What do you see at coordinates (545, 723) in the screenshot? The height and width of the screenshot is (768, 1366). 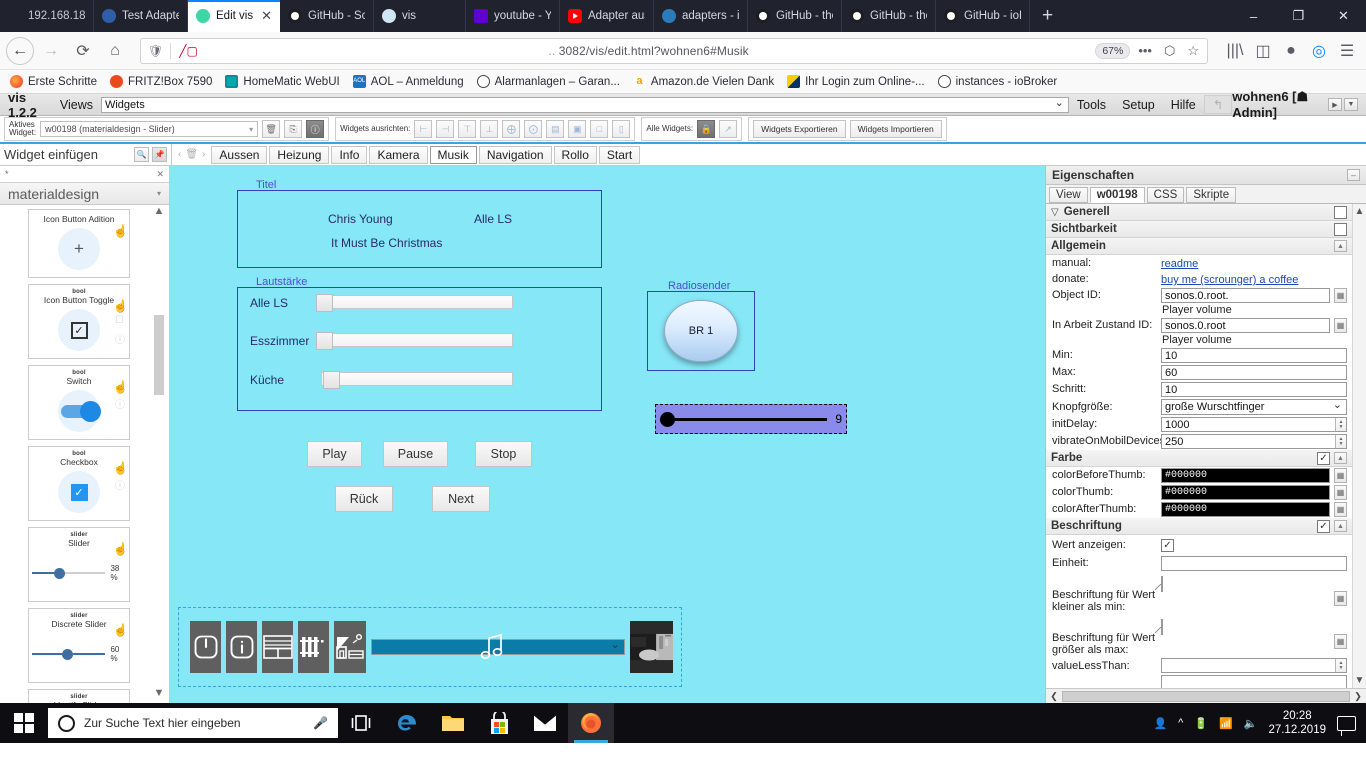 I see `mail-icon` at bounding box center [545, 723].